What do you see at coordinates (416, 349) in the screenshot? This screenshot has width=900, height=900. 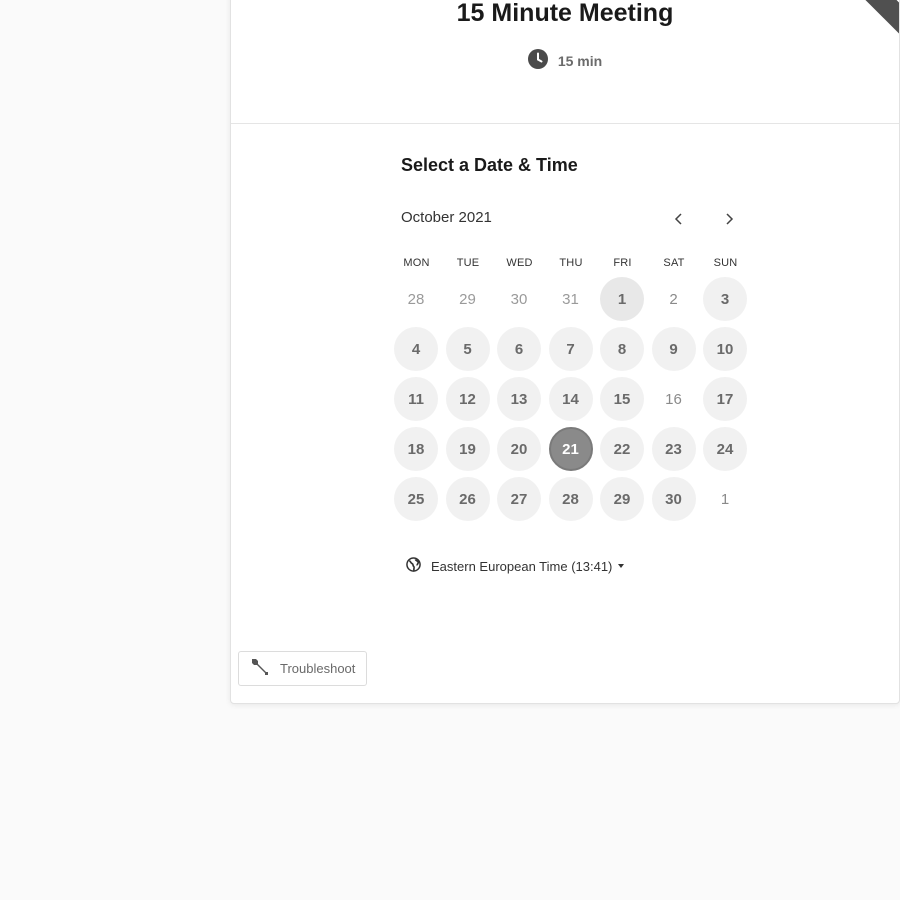 I see `calendar-day: 4` at bounding box center [416, 349].